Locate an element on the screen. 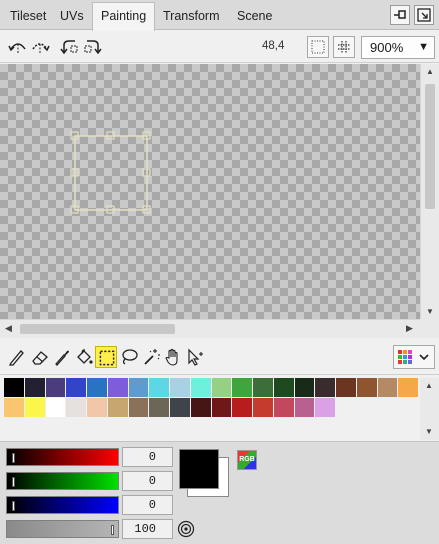 The image size is (439, 544). alpha-slider is located at coordinates (62, 529).